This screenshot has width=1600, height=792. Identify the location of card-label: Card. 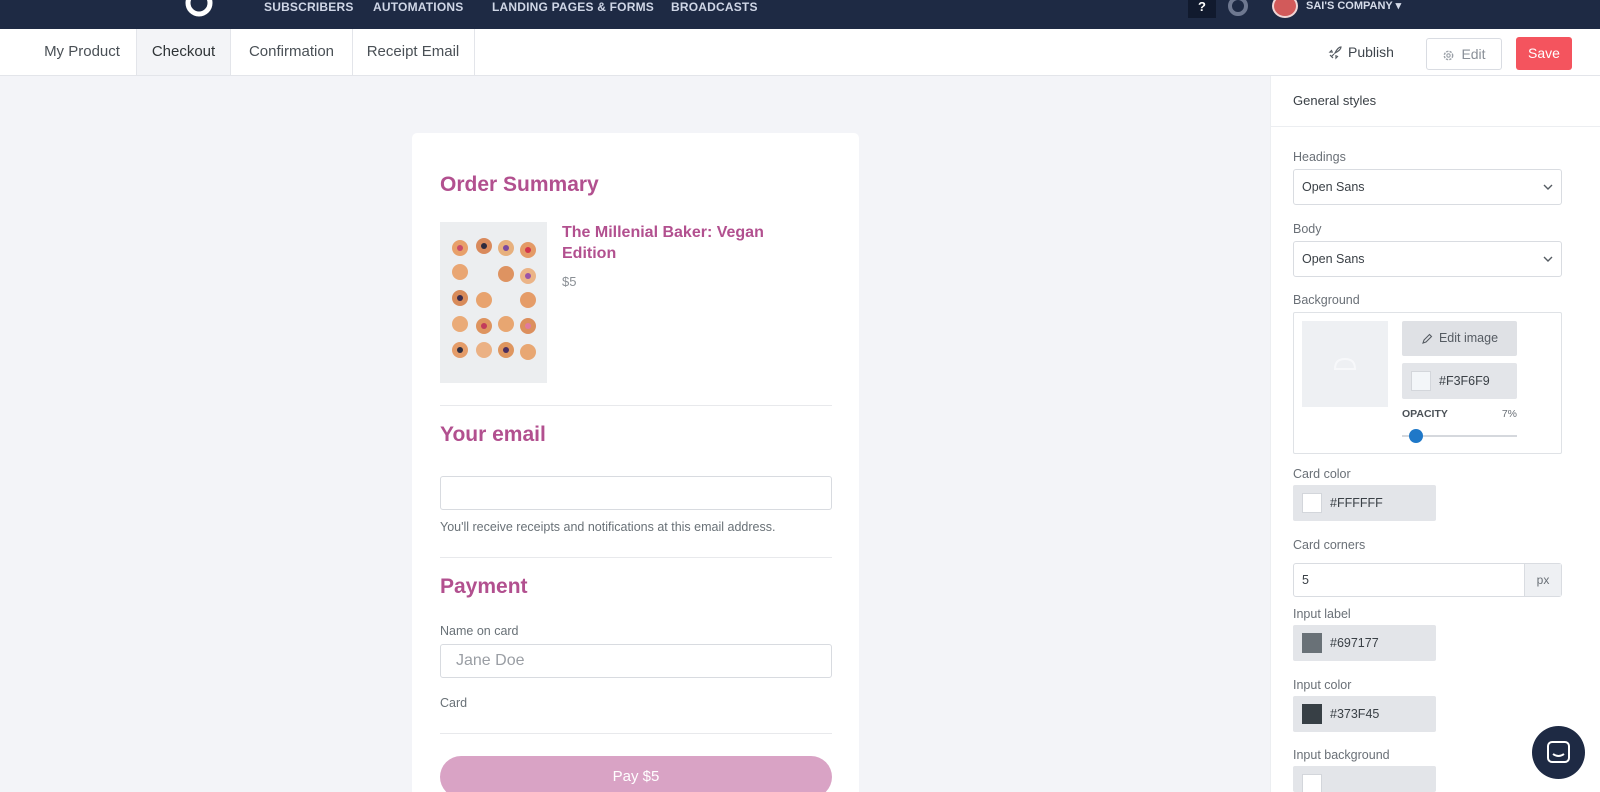
(454, 703).